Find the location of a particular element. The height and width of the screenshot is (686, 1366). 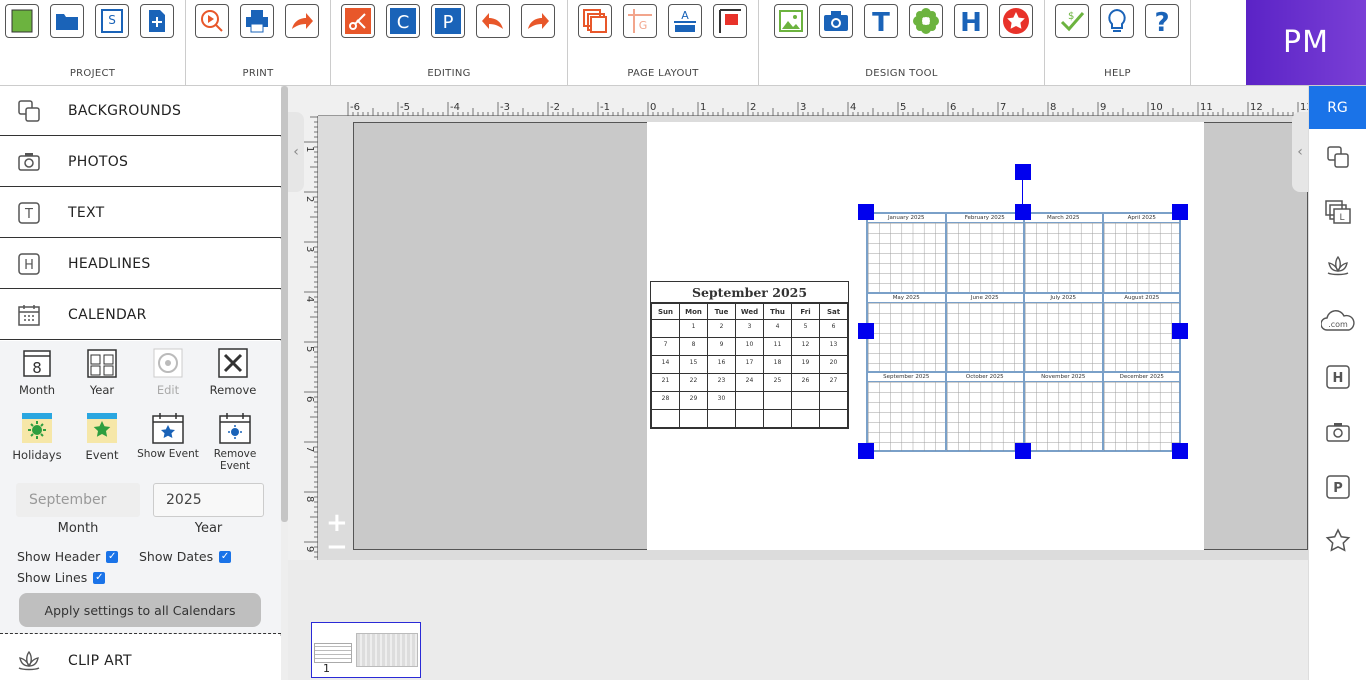

p-icon: P is located at coordinates (1338, 487).